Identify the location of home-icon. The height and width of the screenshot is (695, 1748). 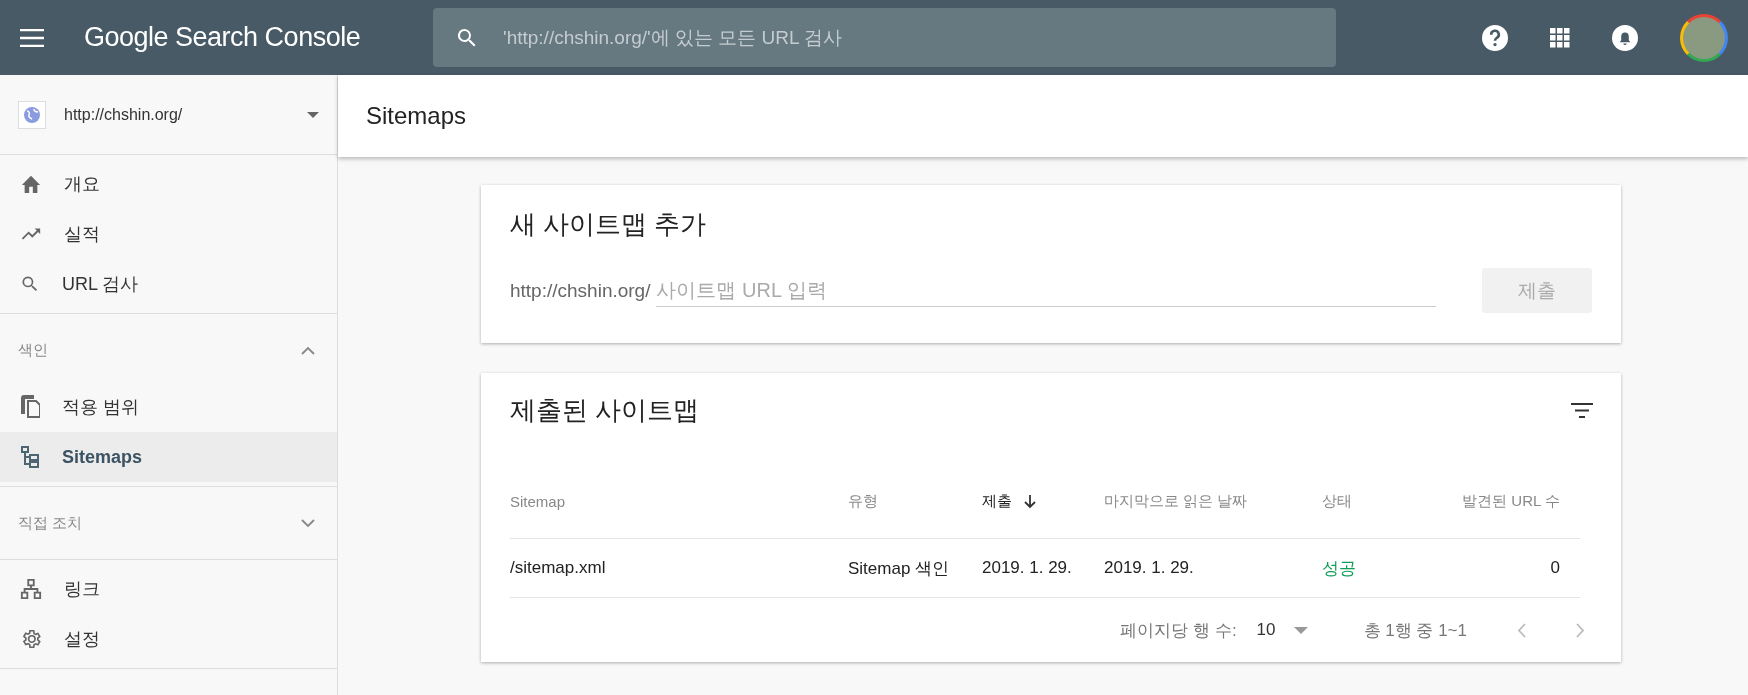
(31, 184).